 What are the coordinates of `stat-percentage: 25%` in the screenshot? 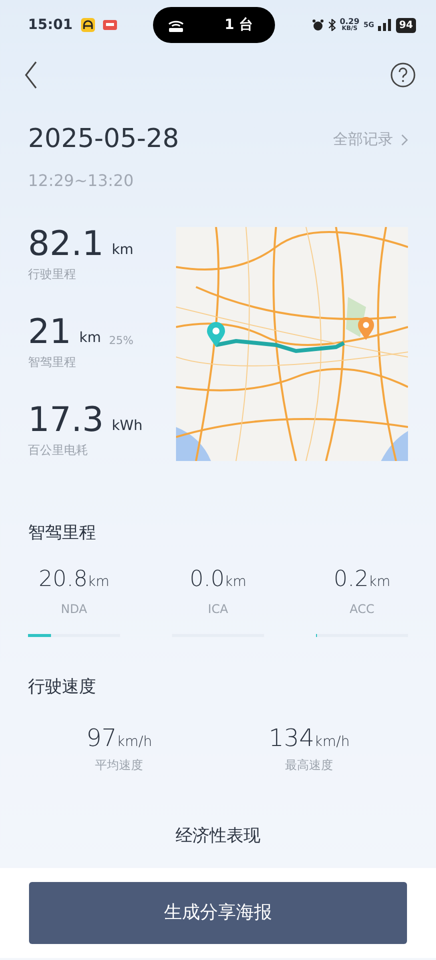 It's located at (121, 340).